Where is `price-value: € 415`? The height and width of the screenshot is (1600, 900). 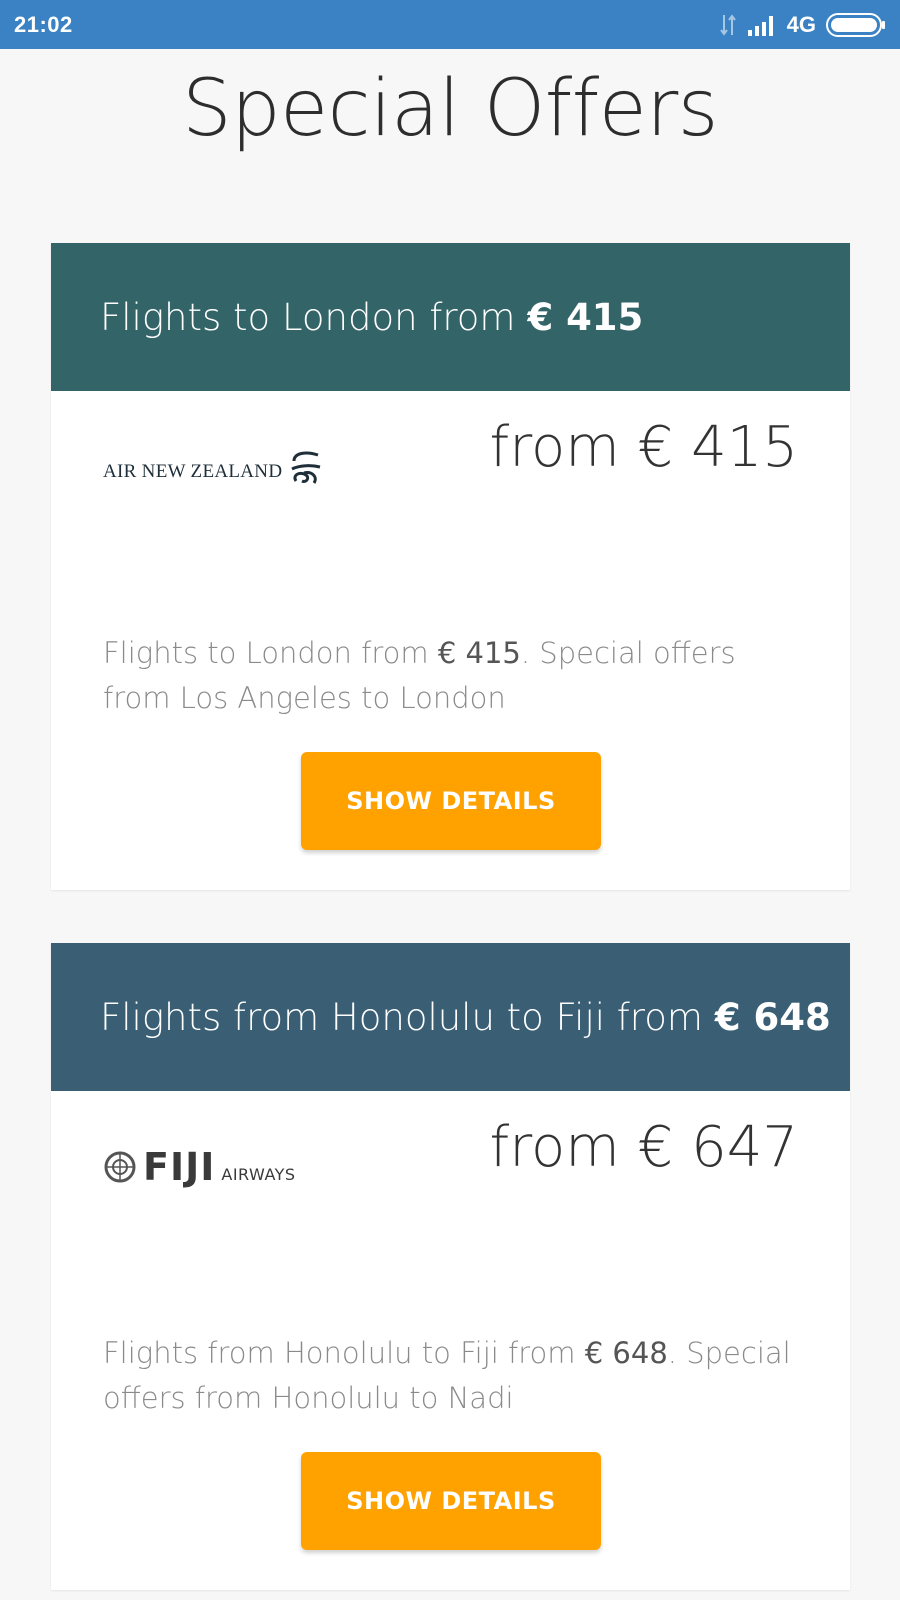 price-value: € 415 is located at coordinates (717, 447).